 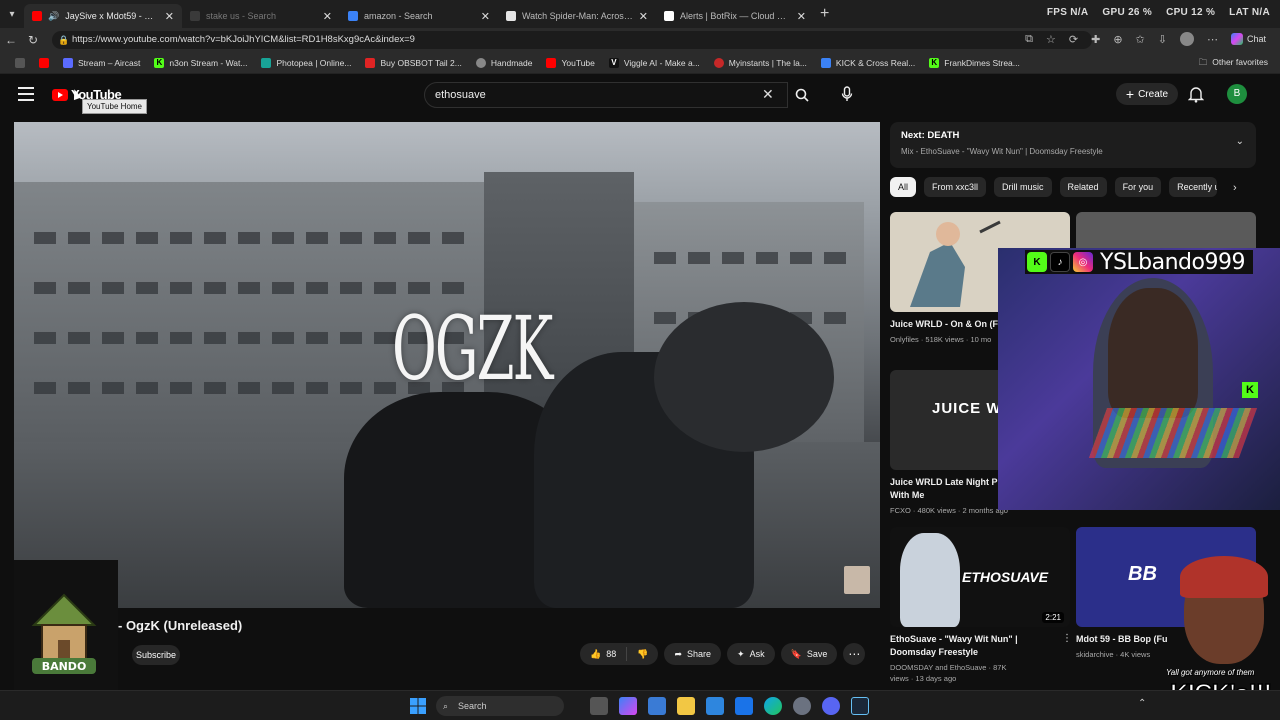 I want to click on share-button: ➦ Share, so click(x=693, y=654).